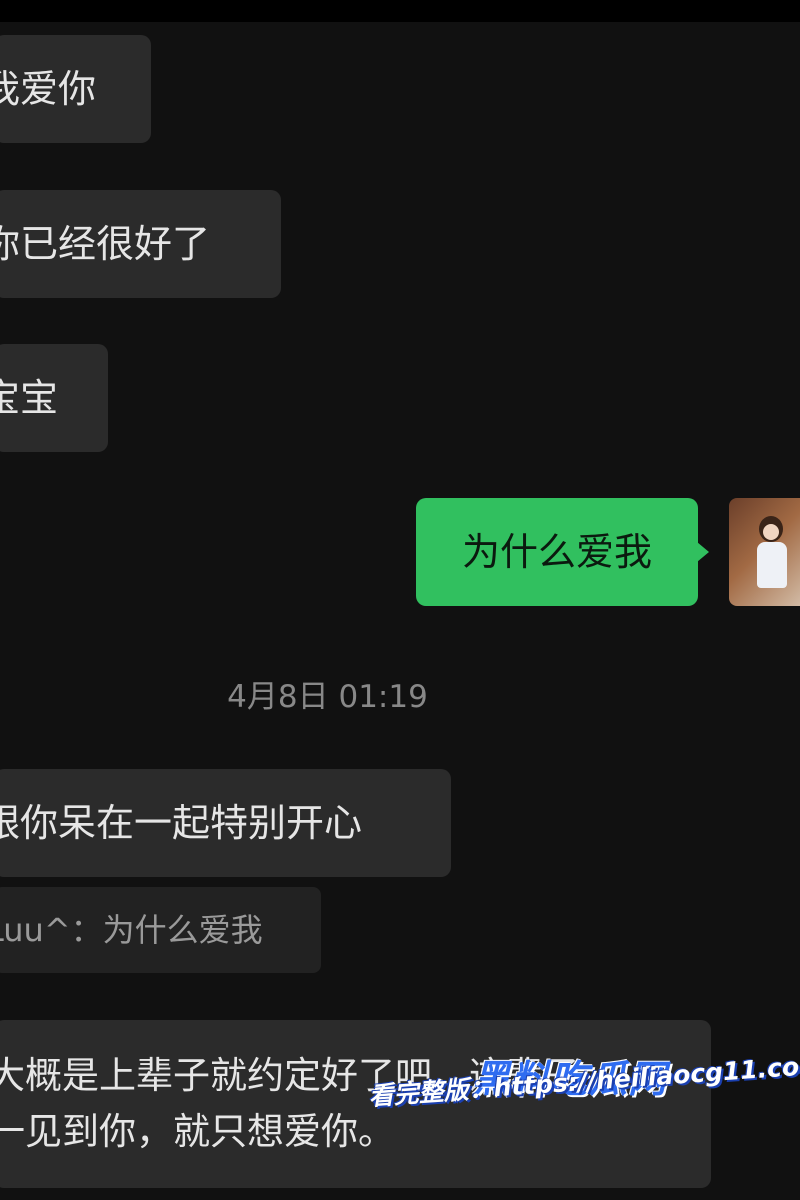  I want to click on quoted-reply: Luu^：为什么爱我, so click(160, 930).